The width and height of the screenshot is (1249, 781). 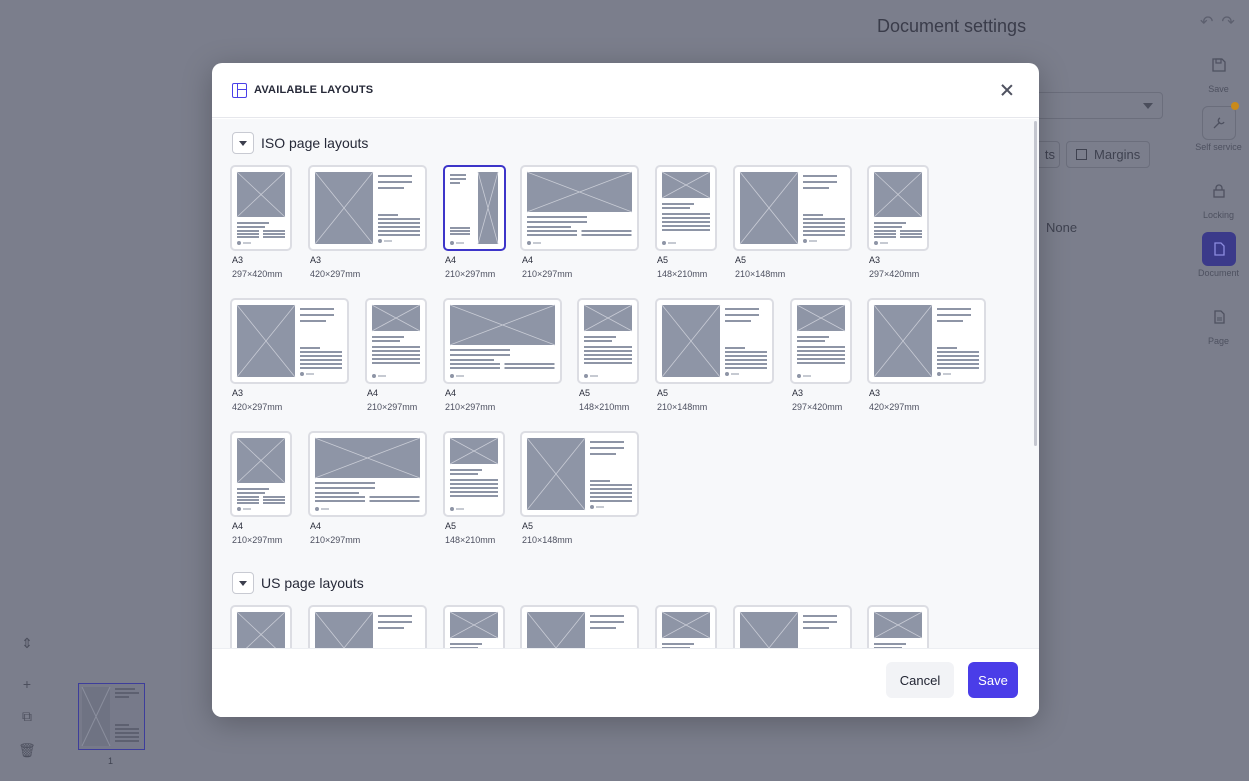 What do you see at coordinates (1206, 22) in the screenshot?
I see `undo-icon: ↶` at bounding box center [1206, 22].